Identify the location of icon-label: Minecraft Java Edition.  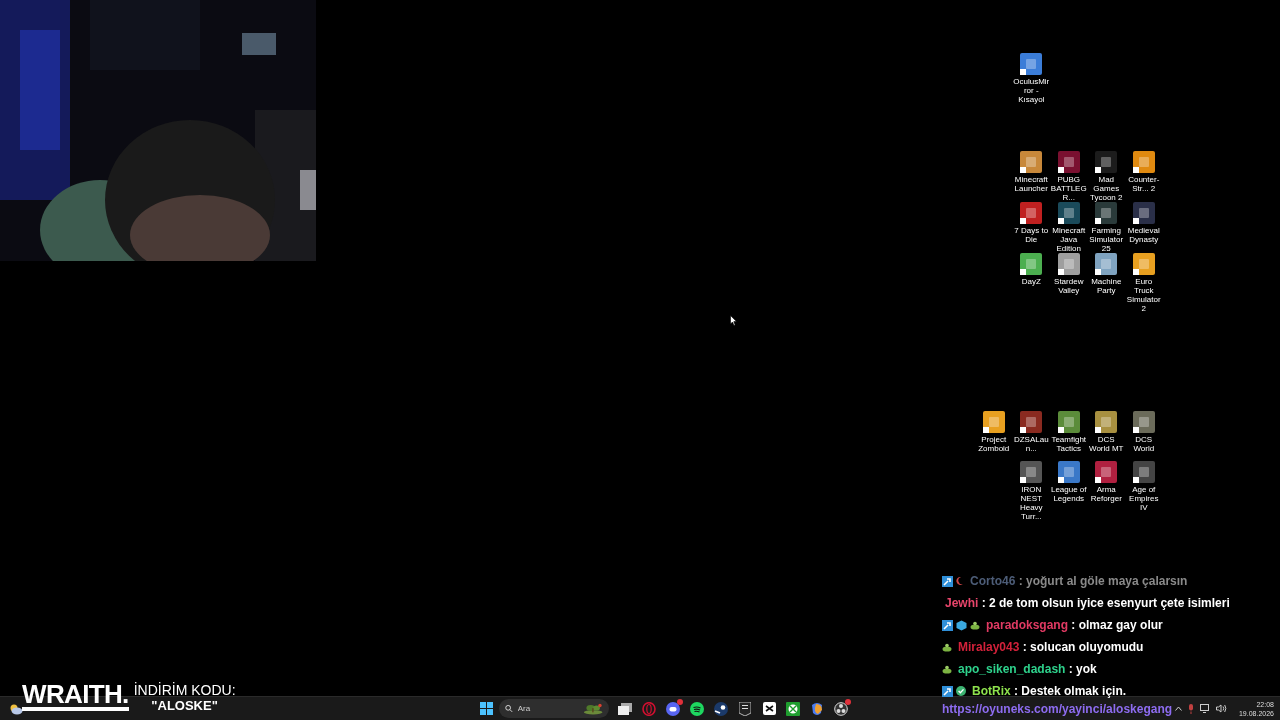
(1069, 239).